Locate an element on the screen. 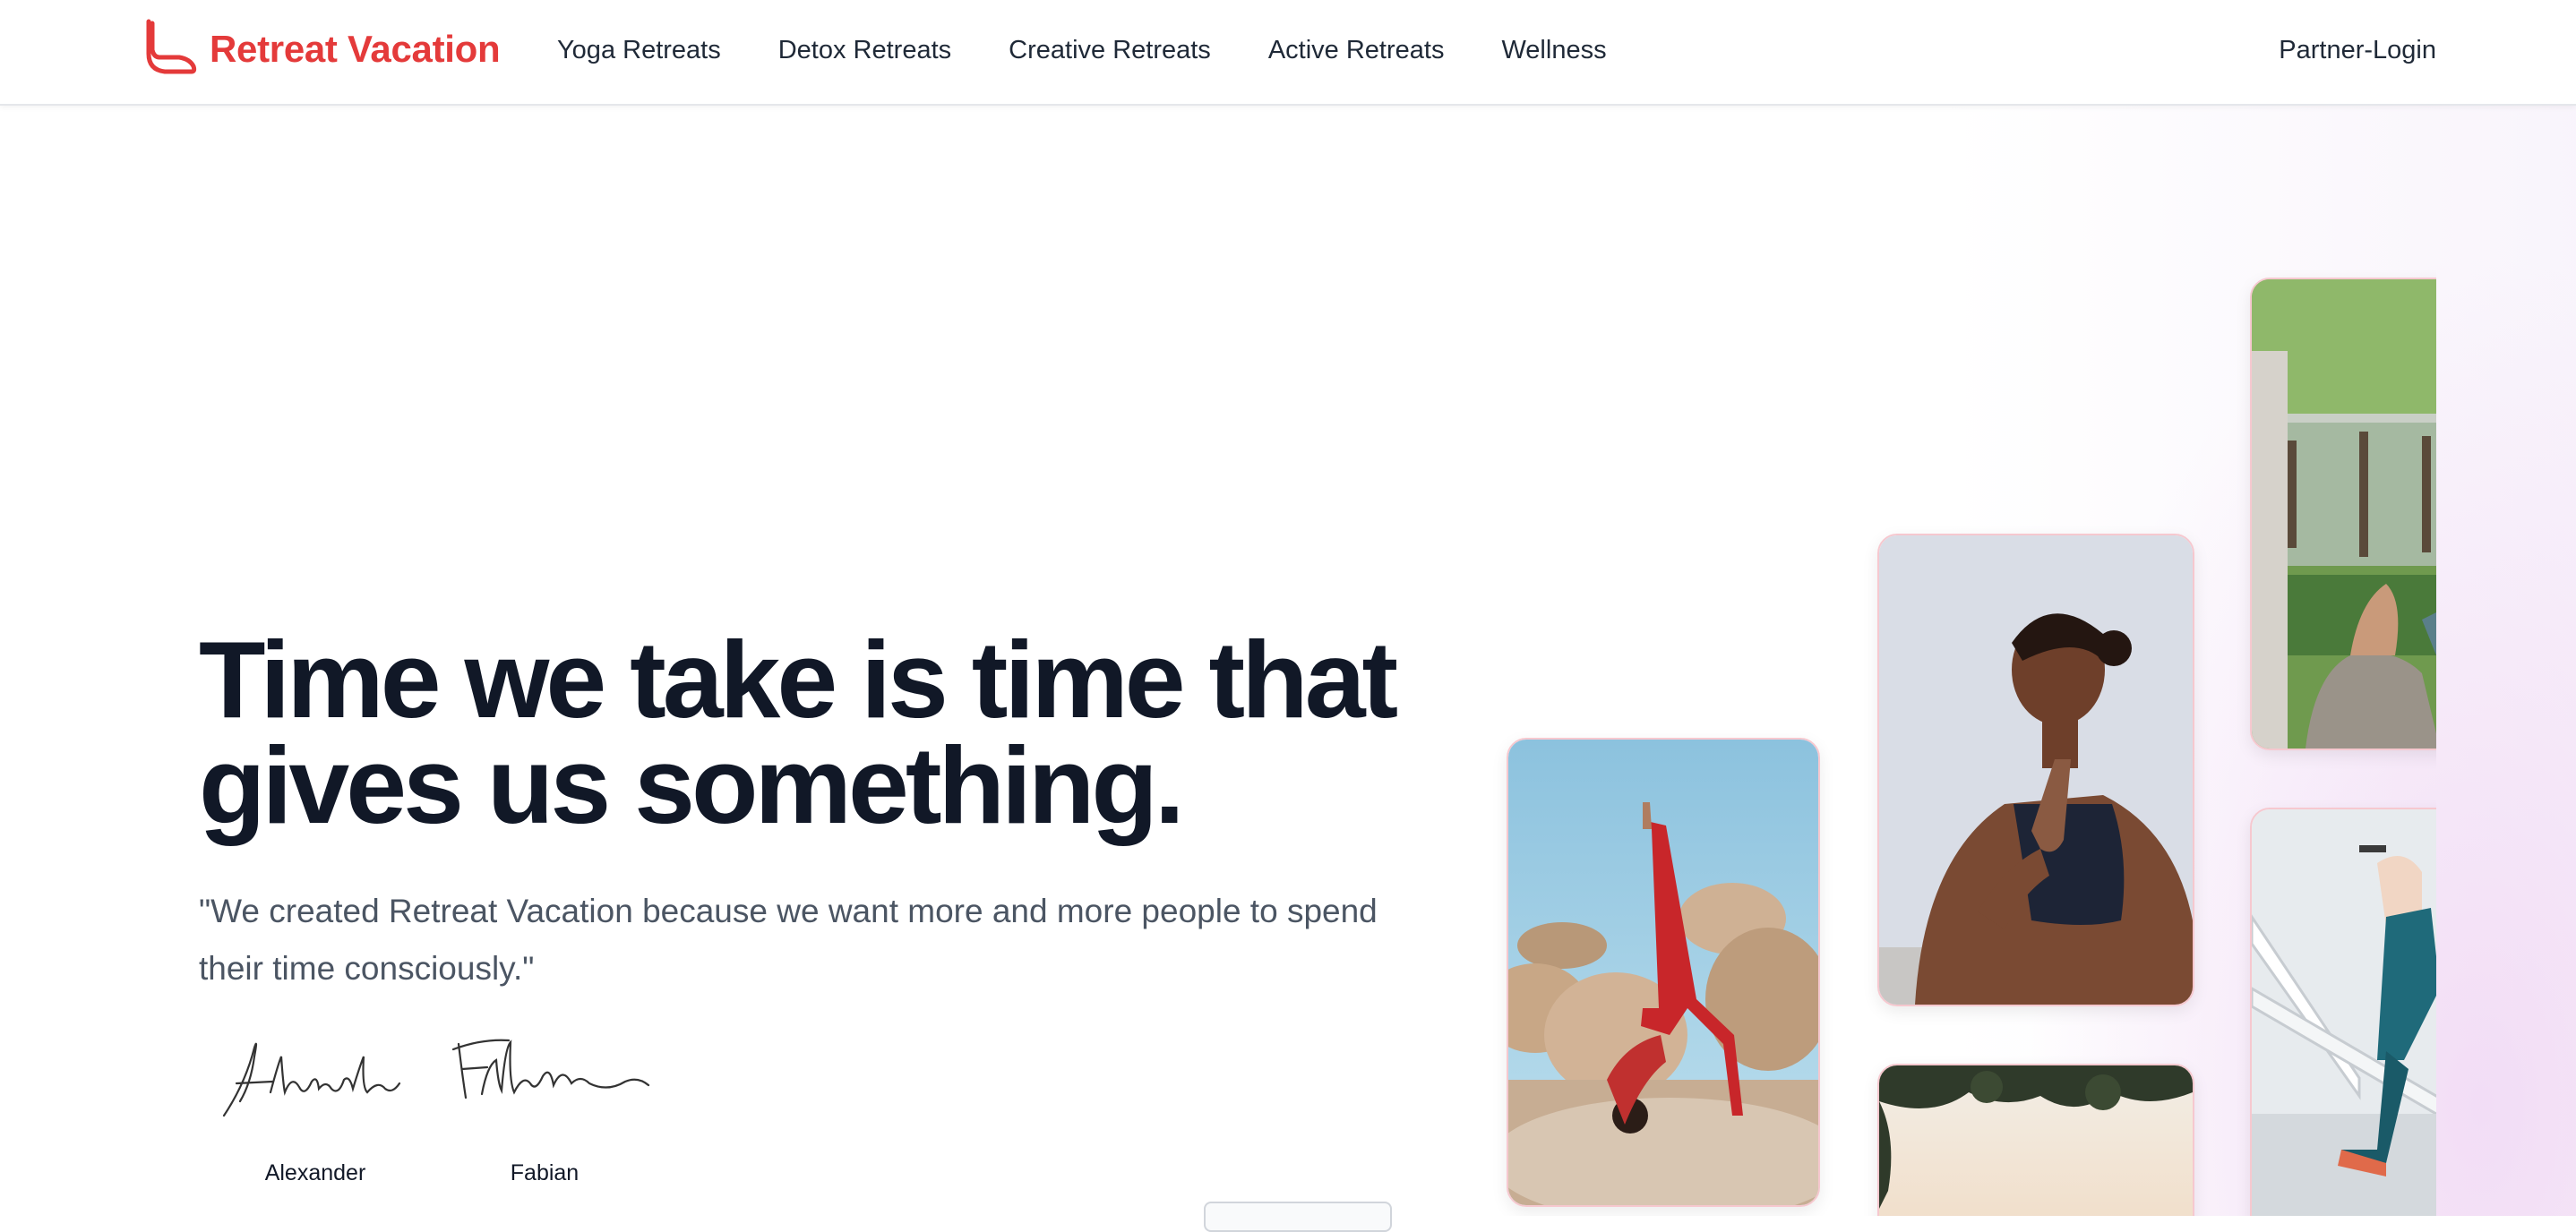  jogging-photo is located at coordinates (2344, 1012).